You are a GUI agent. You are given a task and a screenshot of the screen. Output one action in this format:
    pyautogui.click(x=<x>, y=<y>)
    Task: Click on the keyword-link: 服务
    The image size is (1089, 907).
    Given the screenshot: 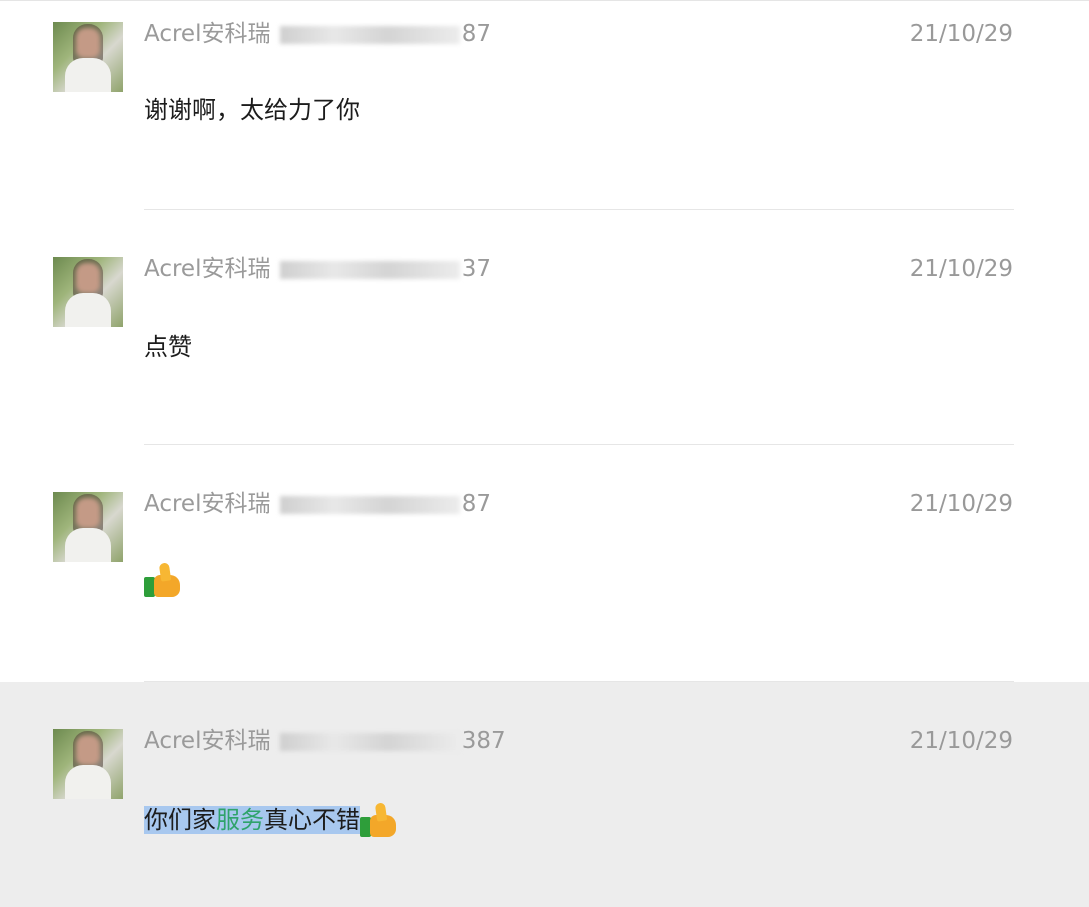 What is the action you would take?
    pyautogui.click(x=240, y=820)
    